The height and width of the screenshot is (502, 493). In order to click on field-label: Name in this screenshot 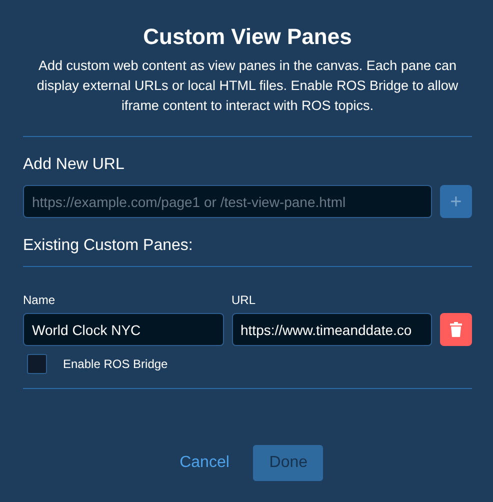, I will do `click(39, 301)`.